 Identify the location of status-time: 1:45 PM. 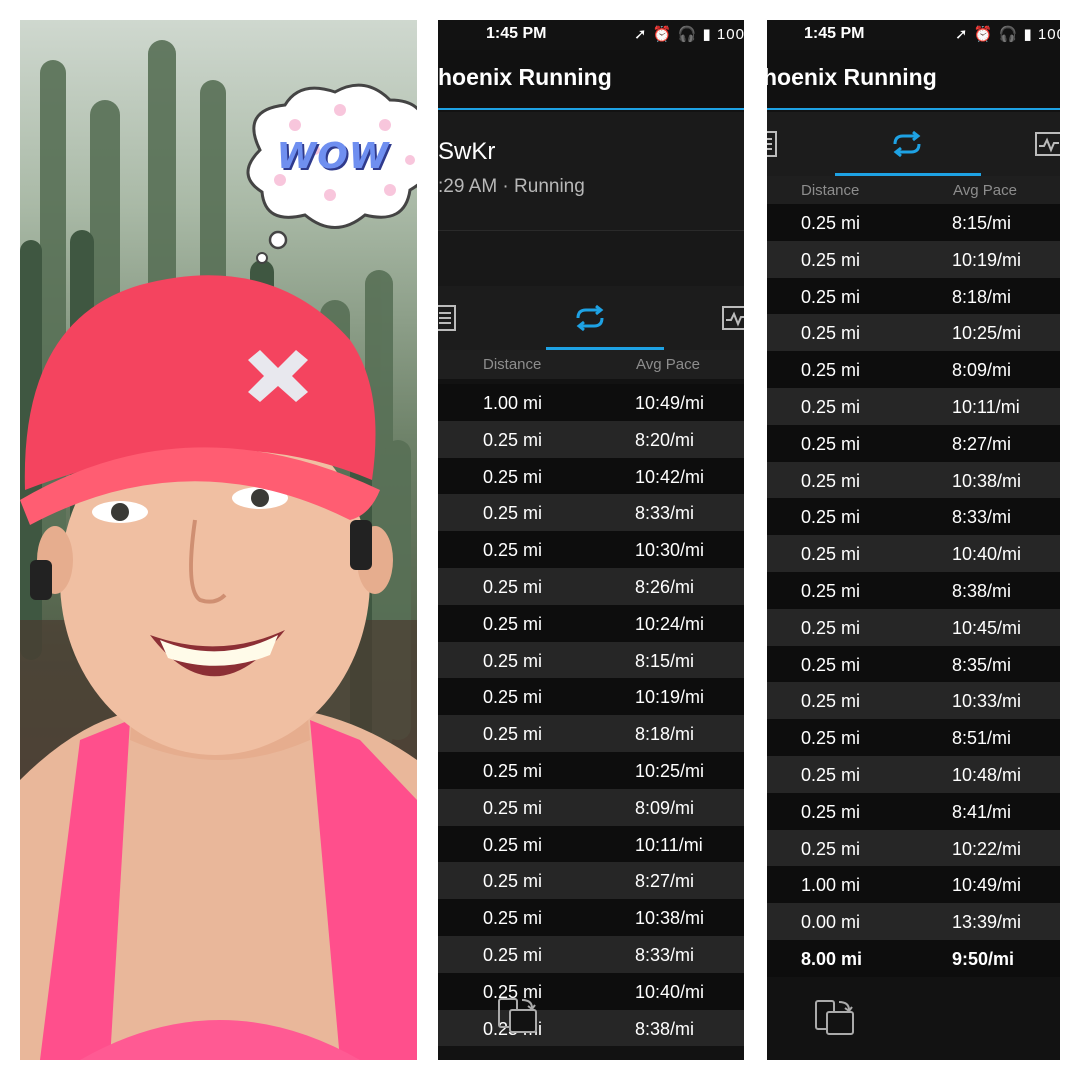
(516, 33).